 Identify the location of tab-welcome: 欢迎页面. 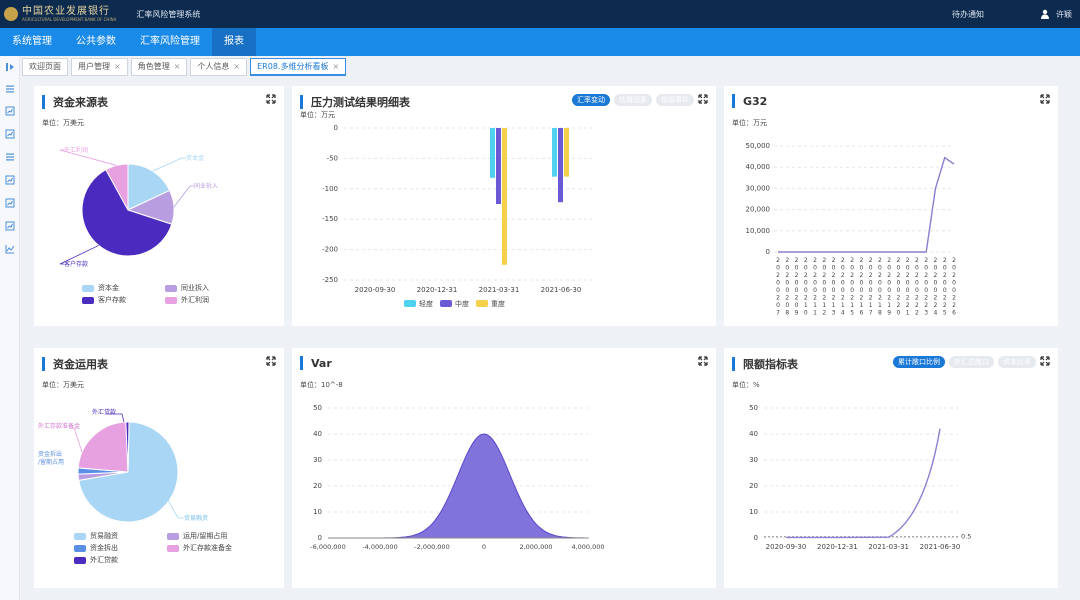
(45, 67).